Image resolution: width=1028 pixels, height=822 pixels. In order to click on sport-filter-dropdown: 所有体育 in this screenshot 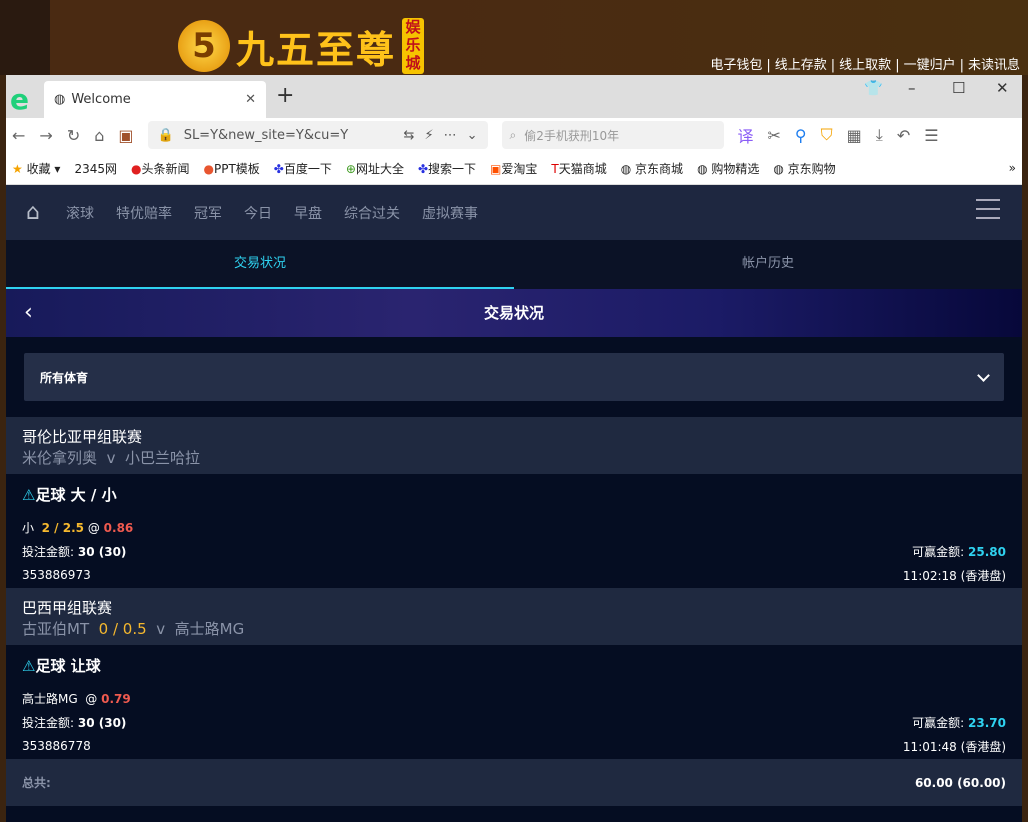, I will do `click(514, 377)`.